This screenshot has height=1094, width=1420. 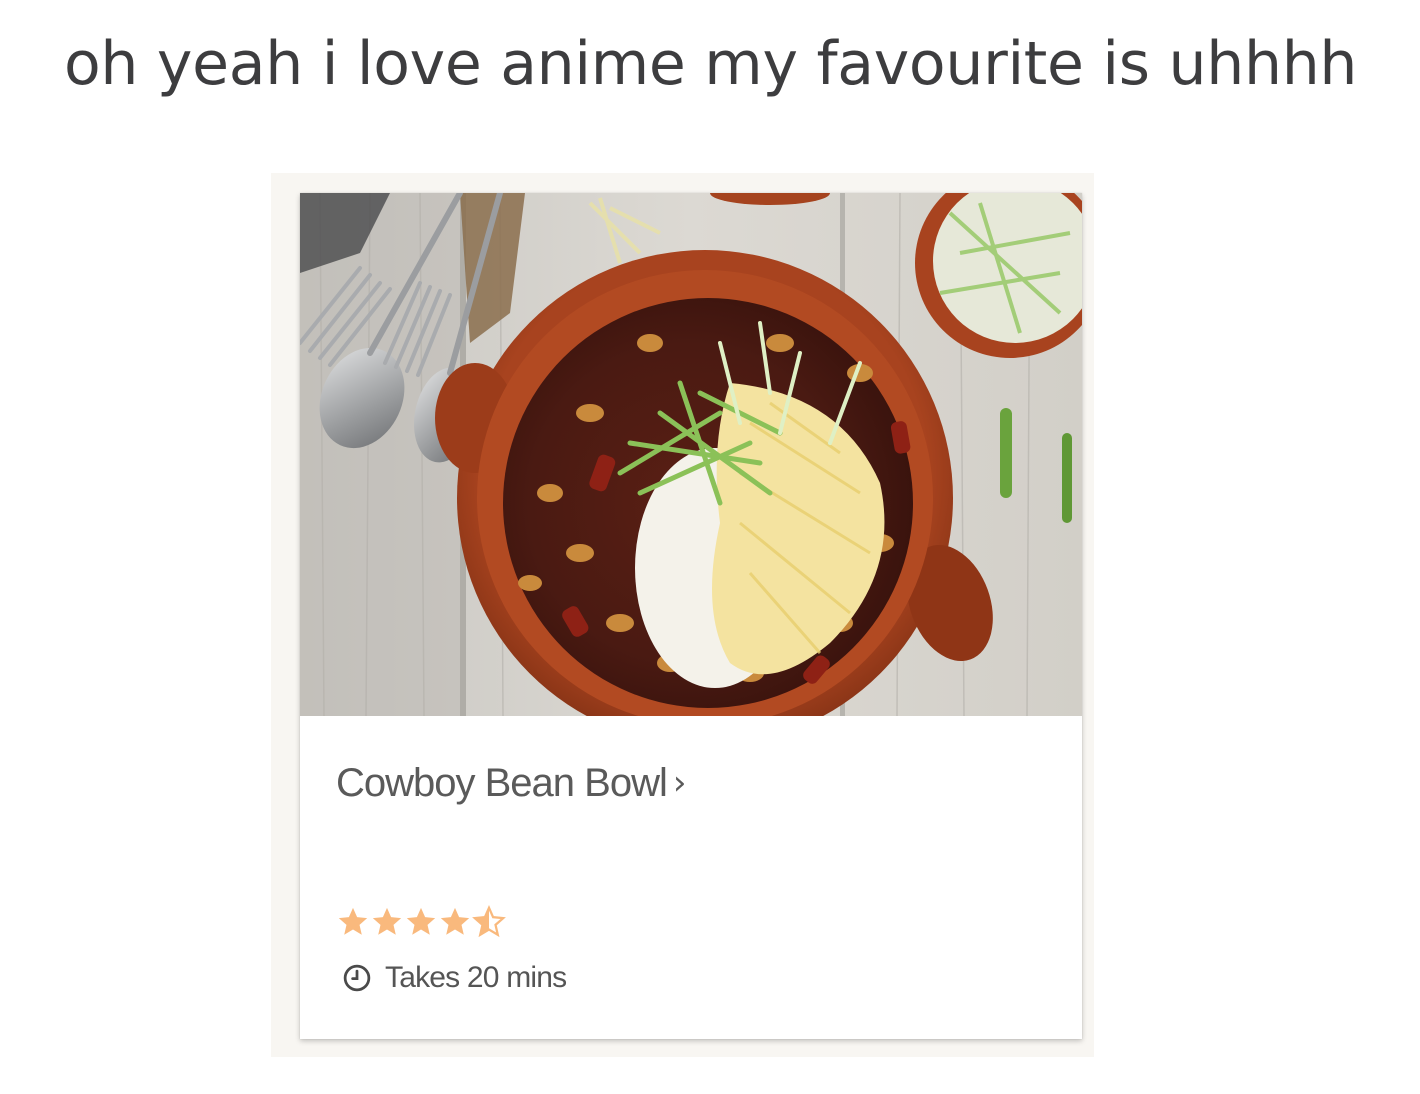 I want to click on recipe-title: Cowboy Bean Bowl, so click(x=502, y=783).